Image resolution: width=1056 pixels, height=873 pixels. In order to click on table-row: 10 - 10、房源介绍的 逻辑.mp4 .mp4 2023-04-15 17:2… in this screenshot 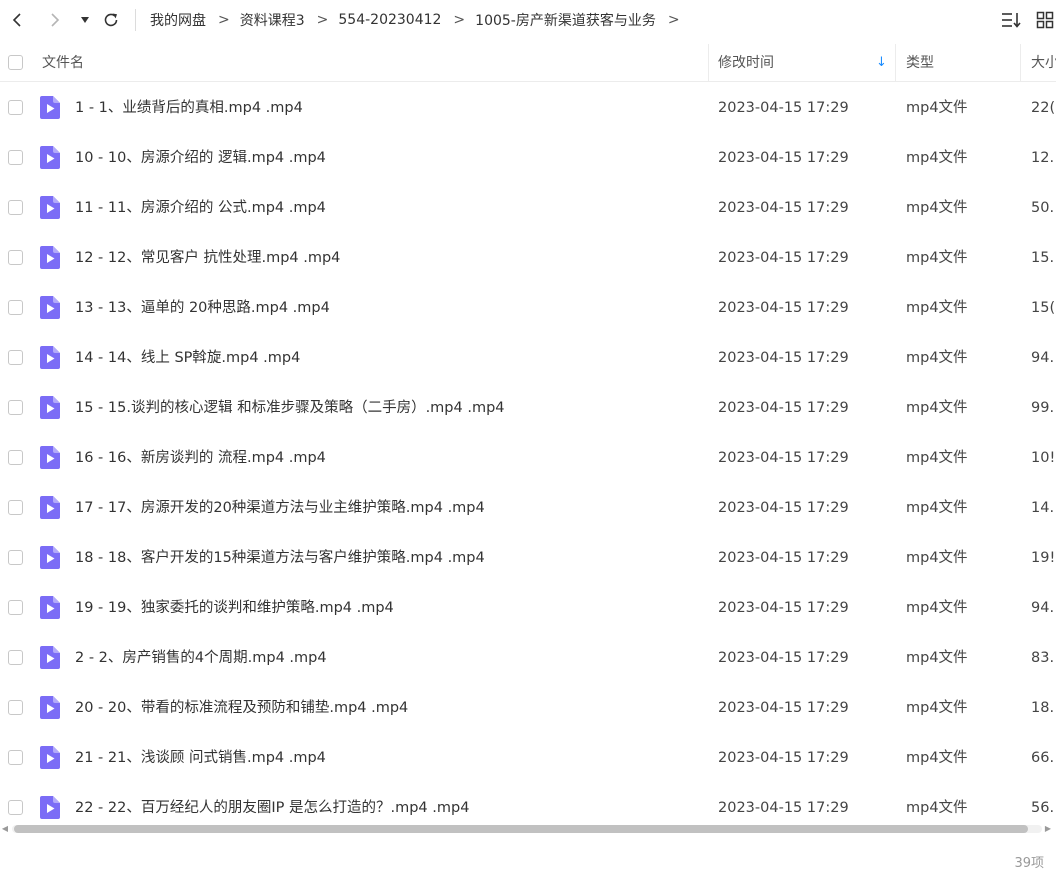, I will do `click(528, 158)`.